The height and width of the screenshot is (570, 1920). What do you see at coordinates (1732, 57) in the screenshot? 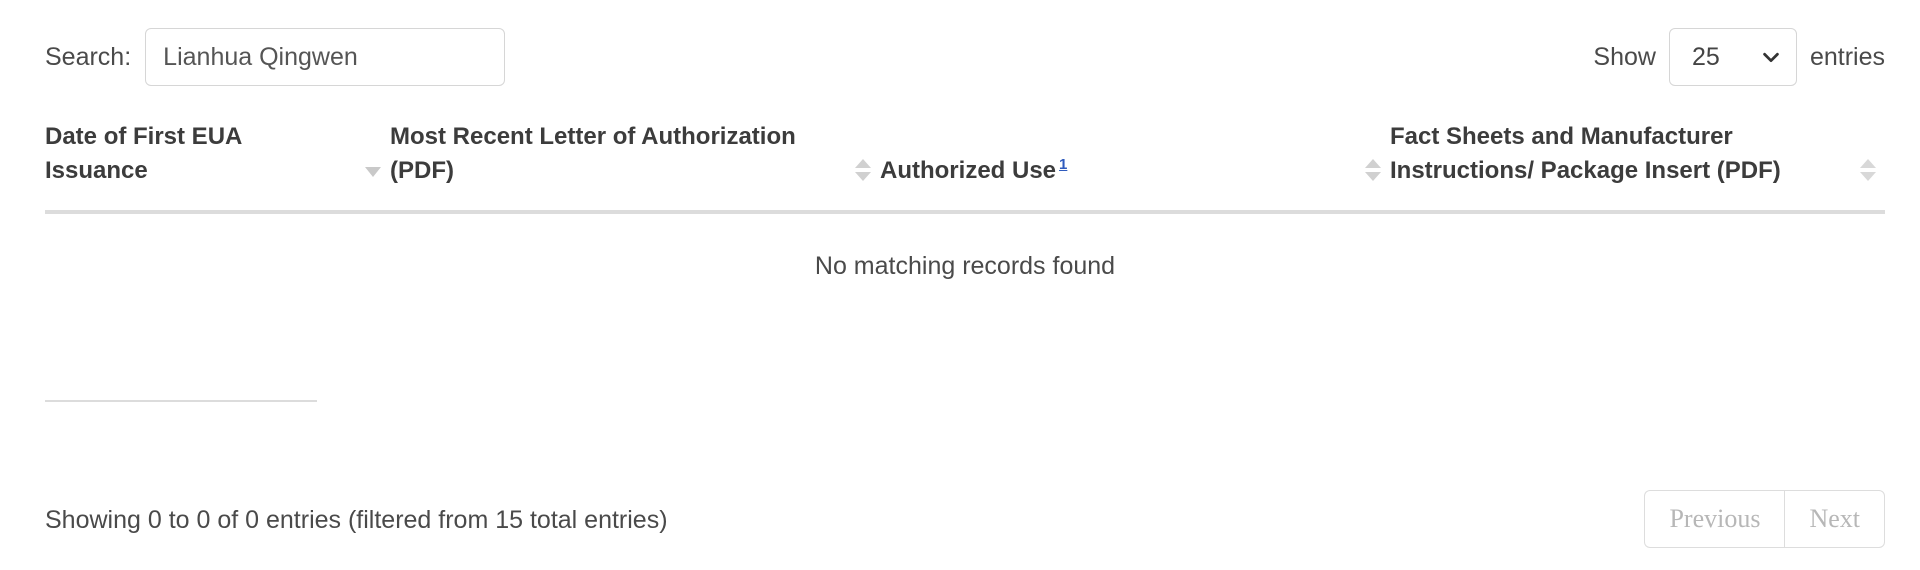
I see `entries-per-page-select: 25` at bounding box center [1732, 57].